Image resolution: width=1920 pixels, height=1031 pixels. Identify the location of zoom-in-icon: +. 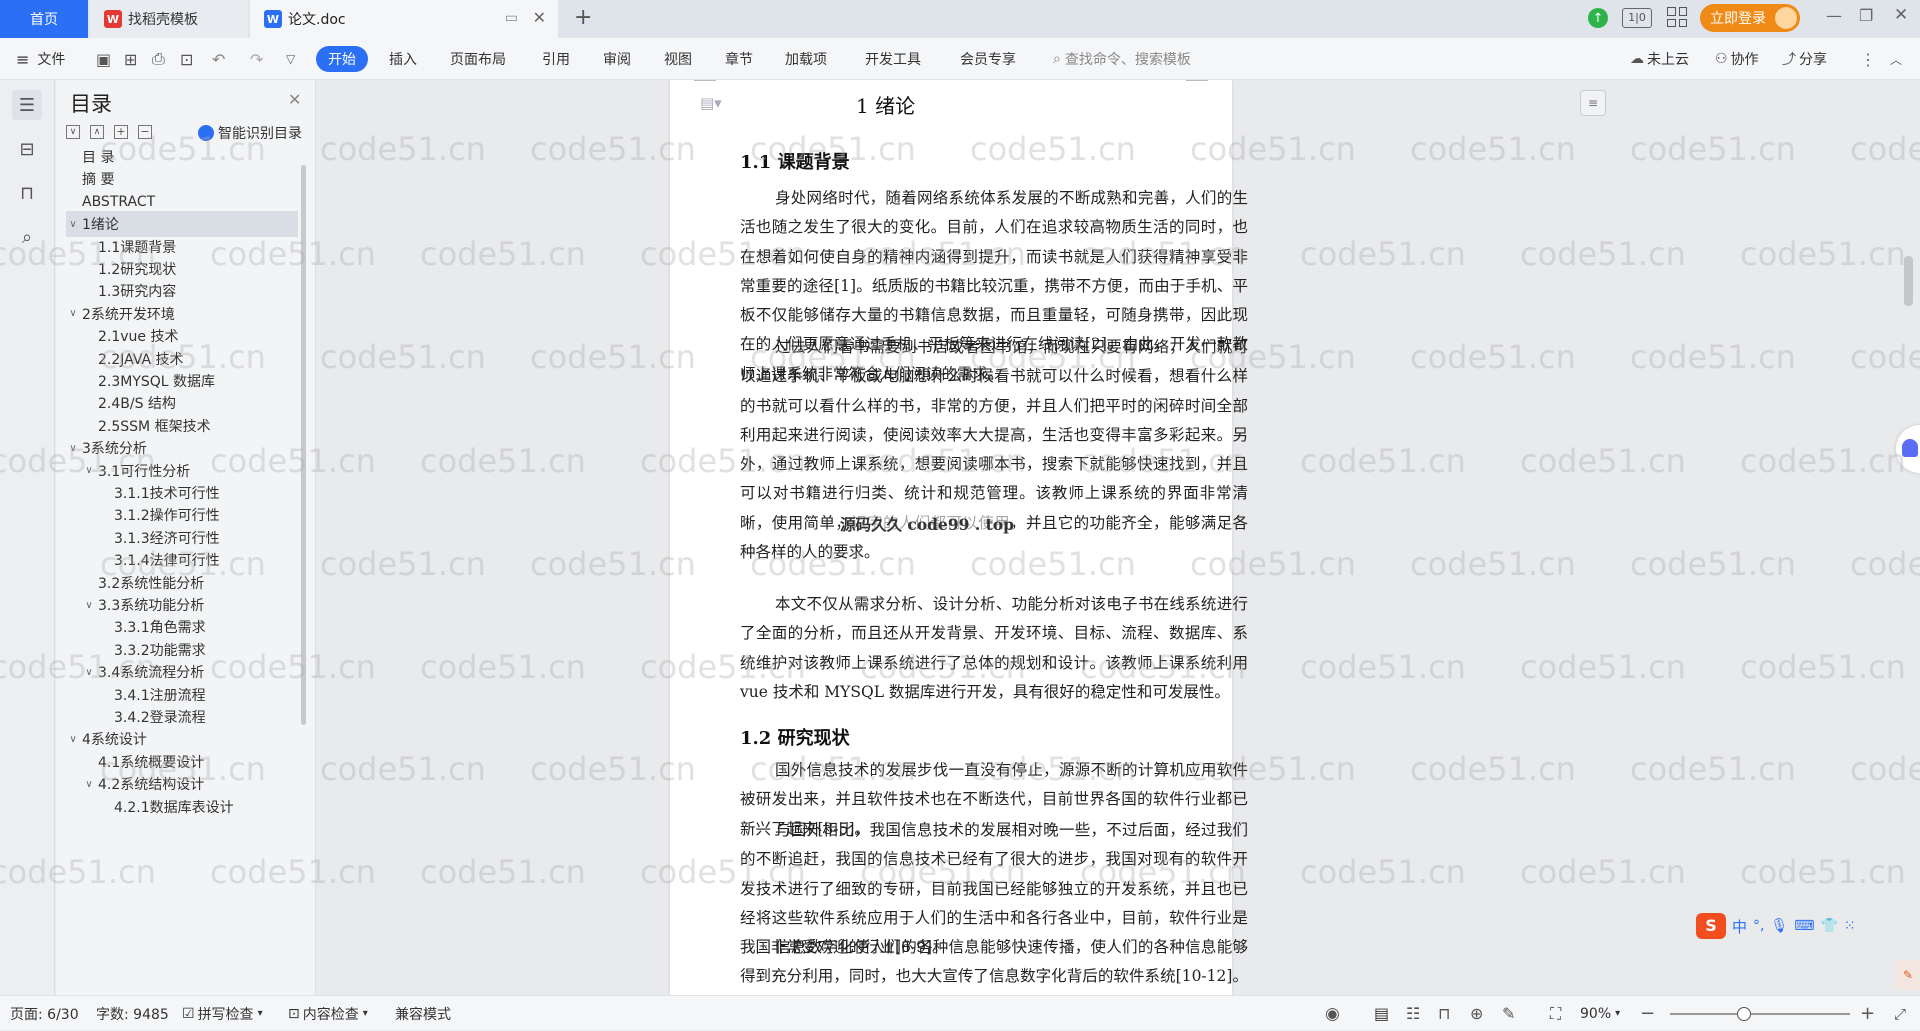
(1867, 1013).